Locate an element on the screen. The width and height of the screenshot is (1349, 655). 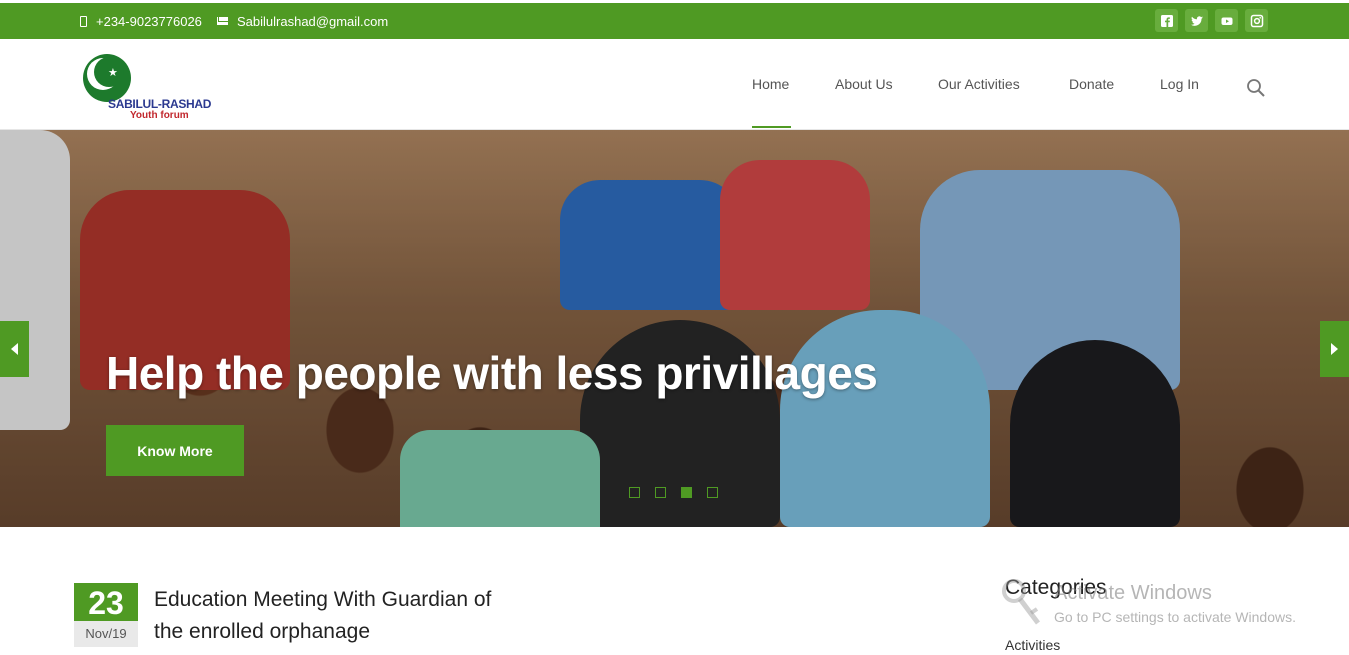
email-contact: Sabilulrashad@gmail.com is located at coordinates (302, 21).